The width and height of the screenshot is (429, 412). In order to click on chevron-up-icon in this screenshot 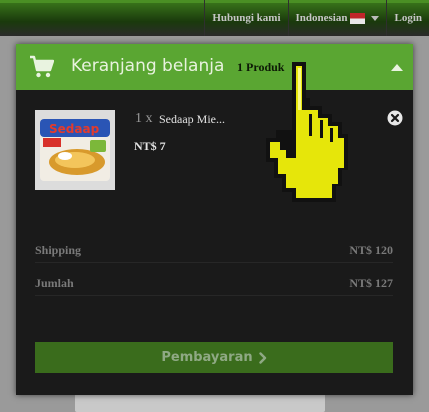, I will do `click(397, 67)`.